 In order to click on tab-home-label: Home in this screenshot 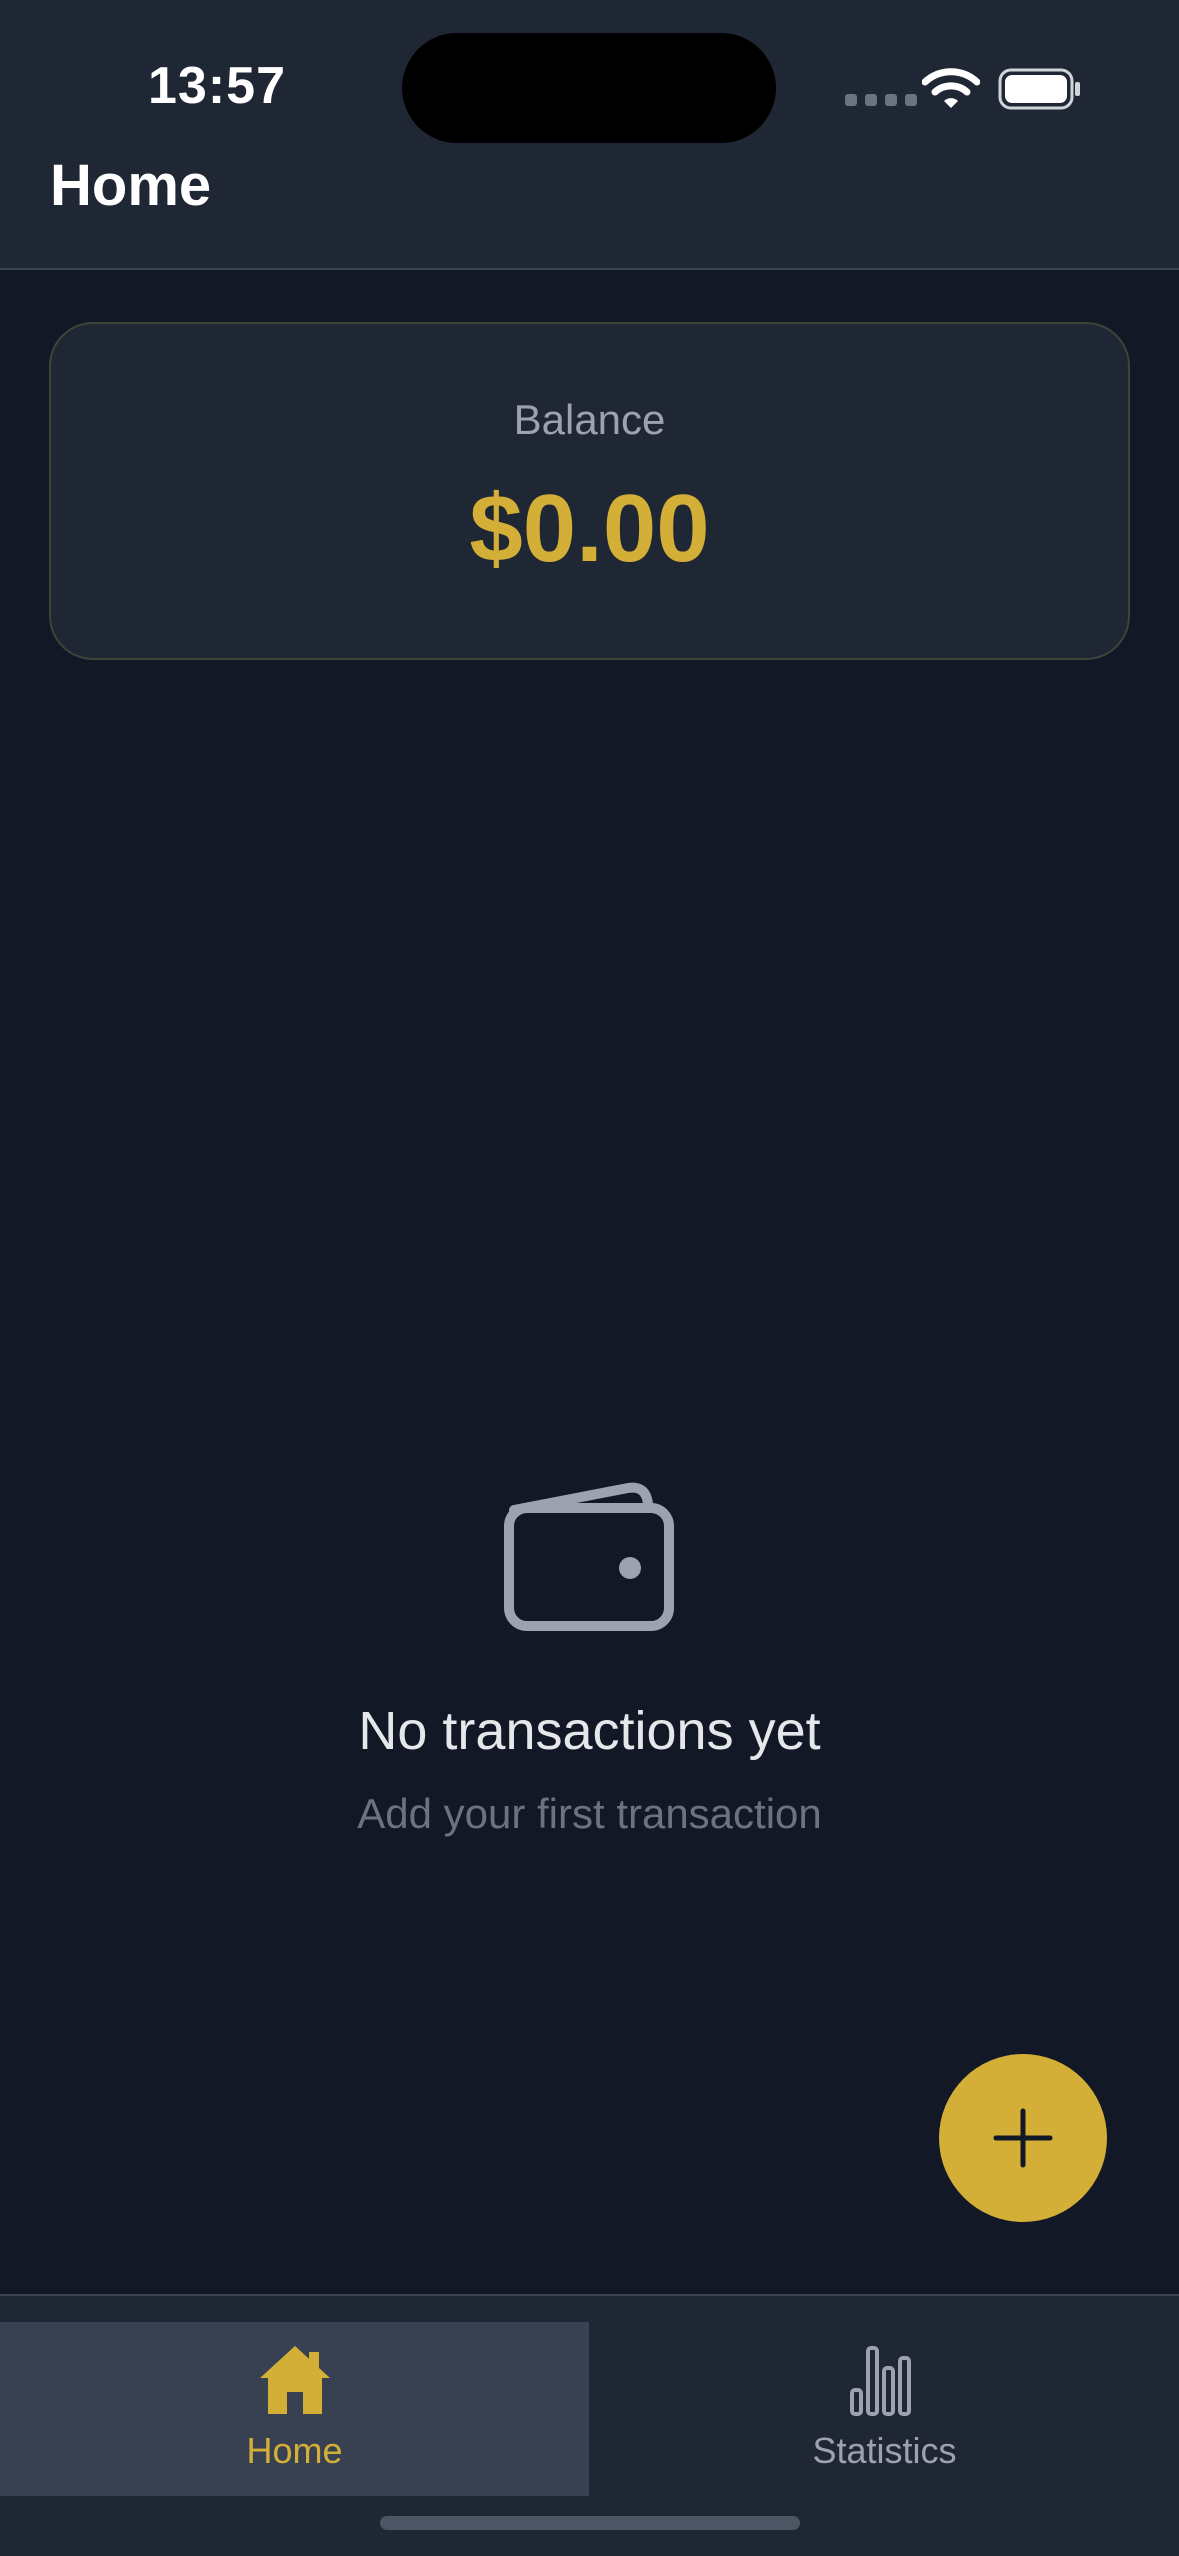, I will do `click(294, 2450)`.